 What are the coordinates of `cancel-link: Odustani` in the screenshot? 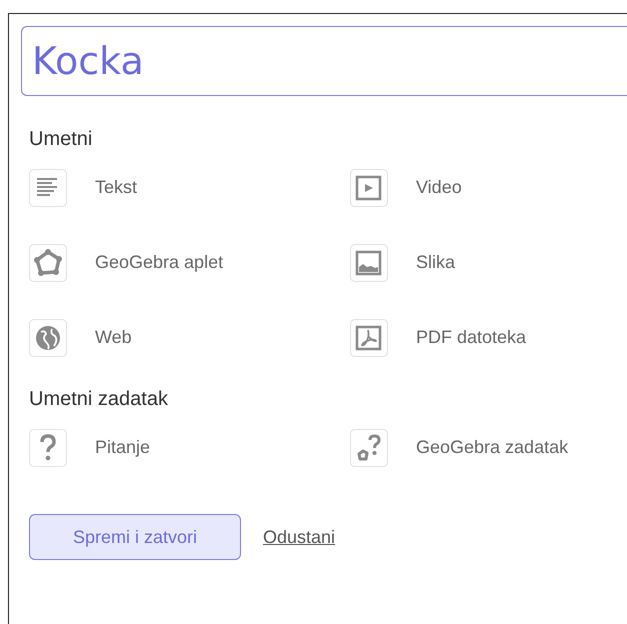 It's located at (299, 537).